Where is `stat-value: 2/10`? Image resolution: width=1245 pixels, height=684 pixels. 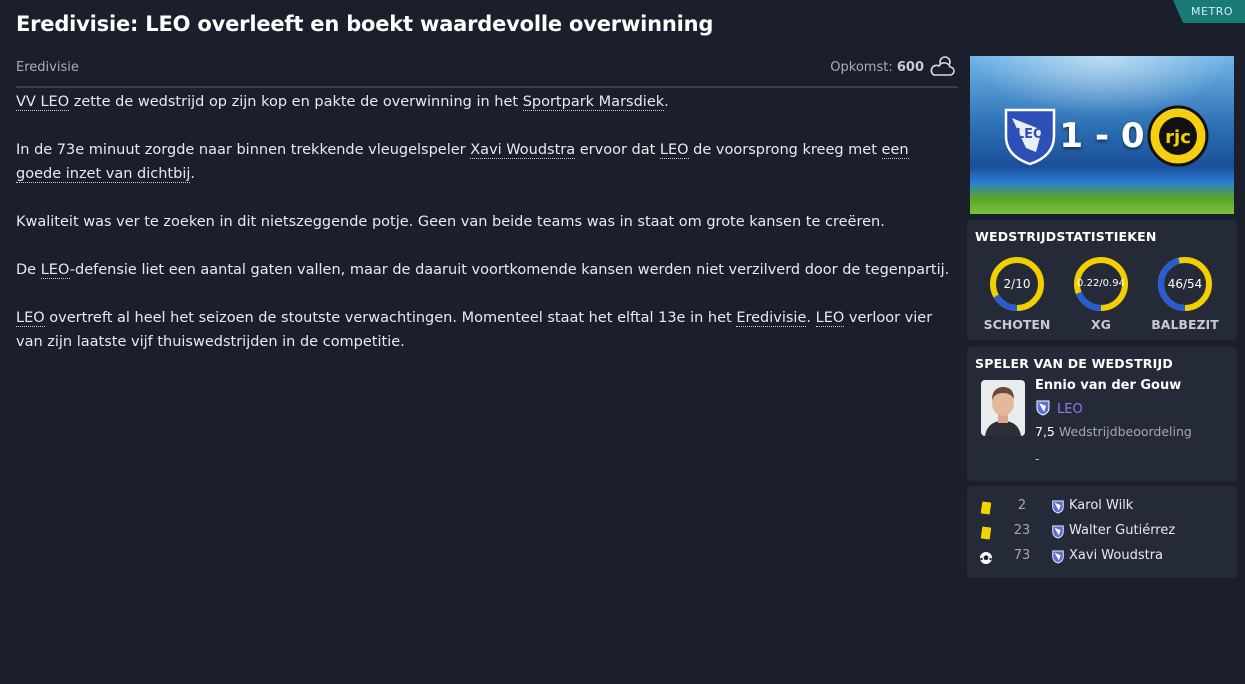
stat-value: 2/10 is located at coordinates (1017, 284).